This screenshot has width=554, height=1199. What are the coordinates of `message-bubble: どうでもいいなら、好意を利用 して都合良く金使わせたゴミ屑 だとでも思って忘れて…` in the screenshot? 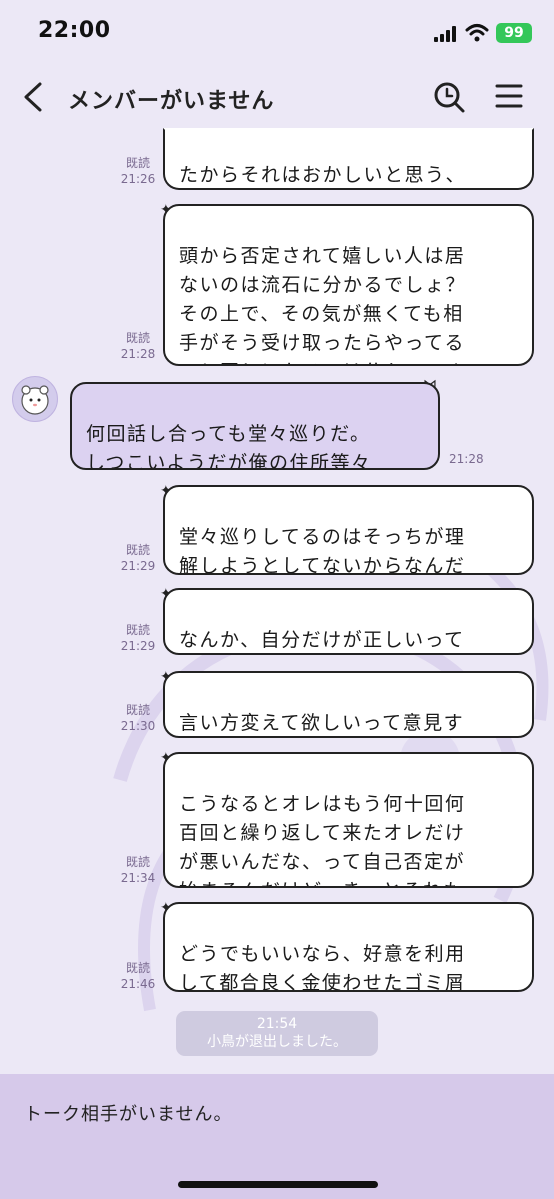 It's located at (348, 947).